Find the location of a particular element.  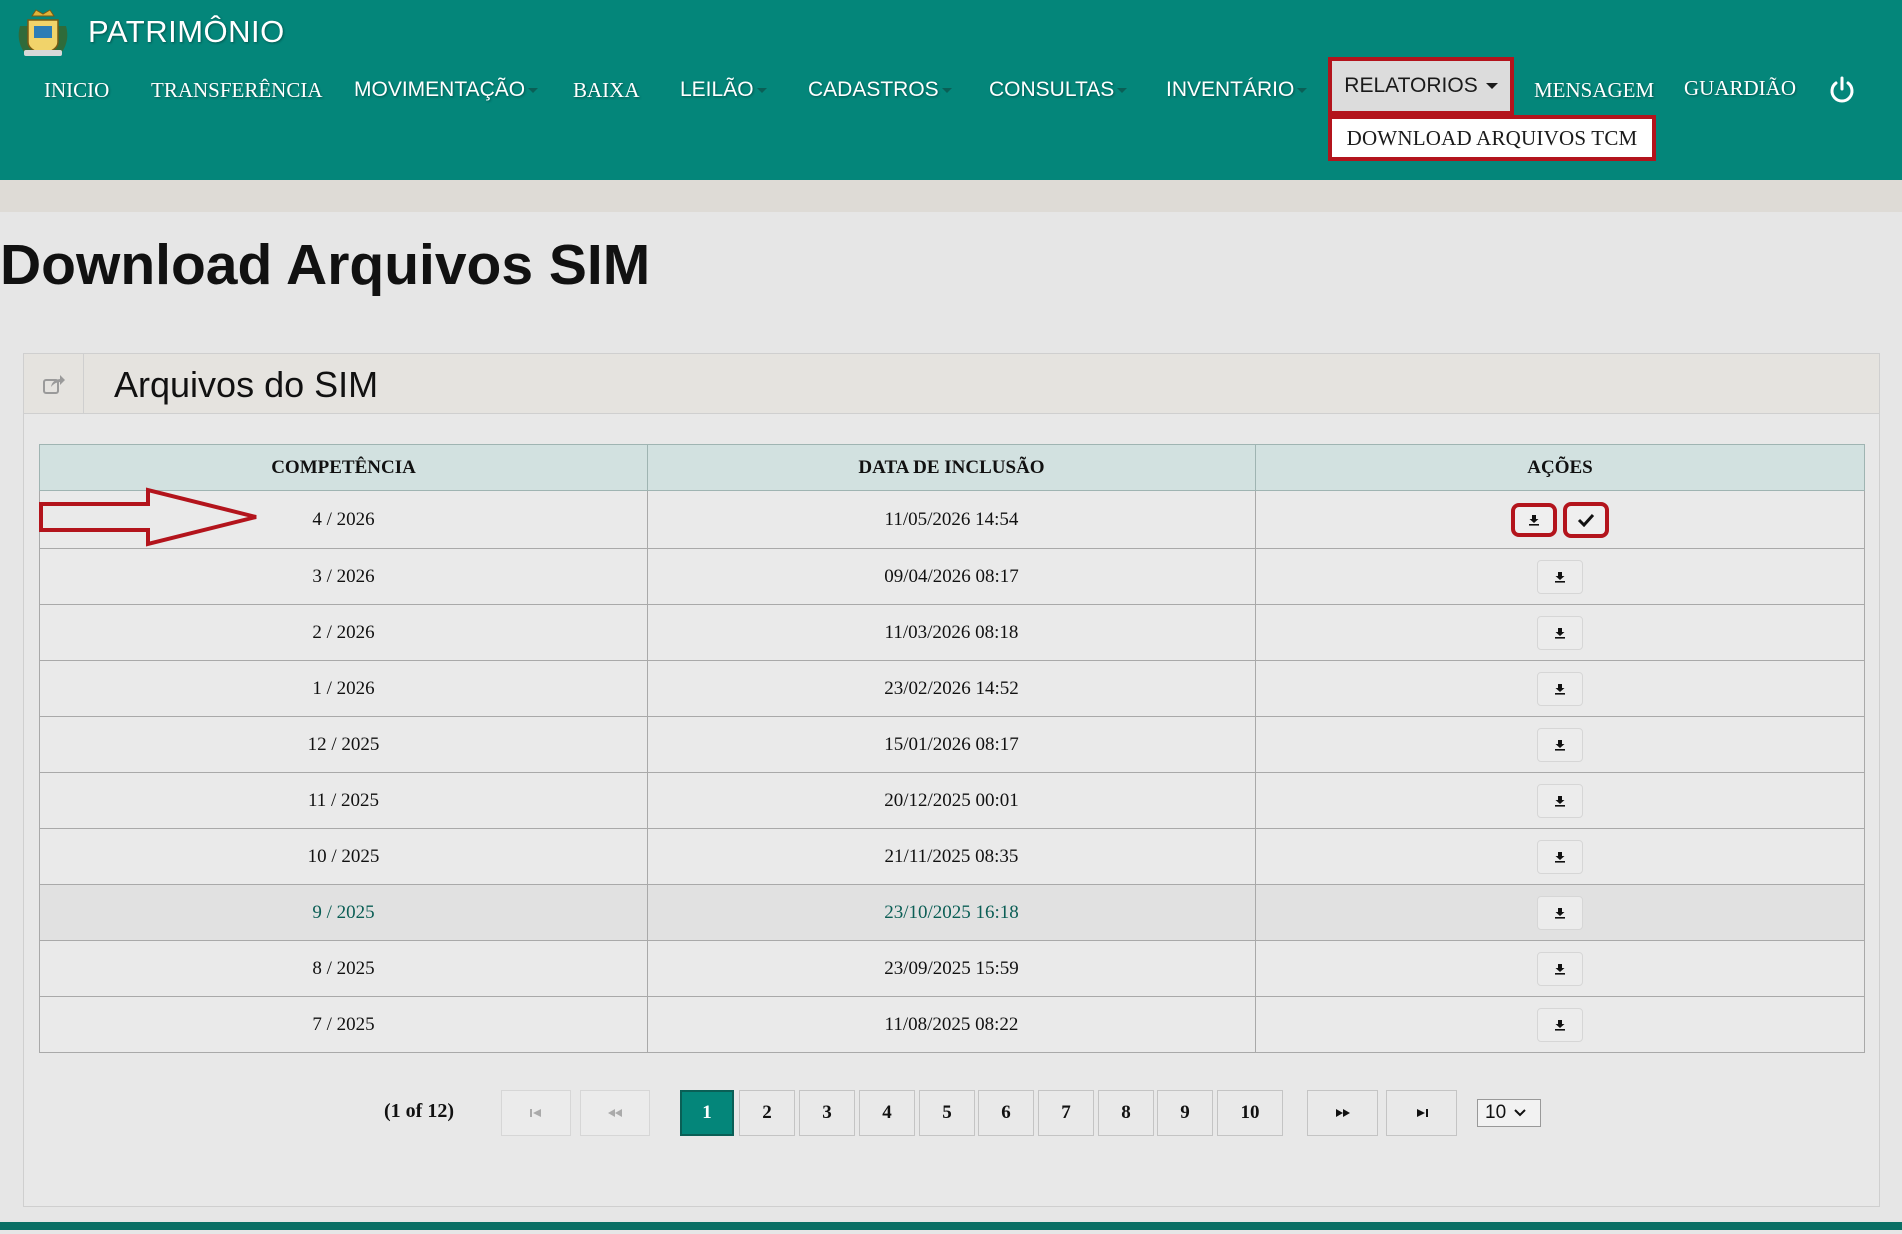

page-button-10: 10 is located at coordinates (1250, 1113).